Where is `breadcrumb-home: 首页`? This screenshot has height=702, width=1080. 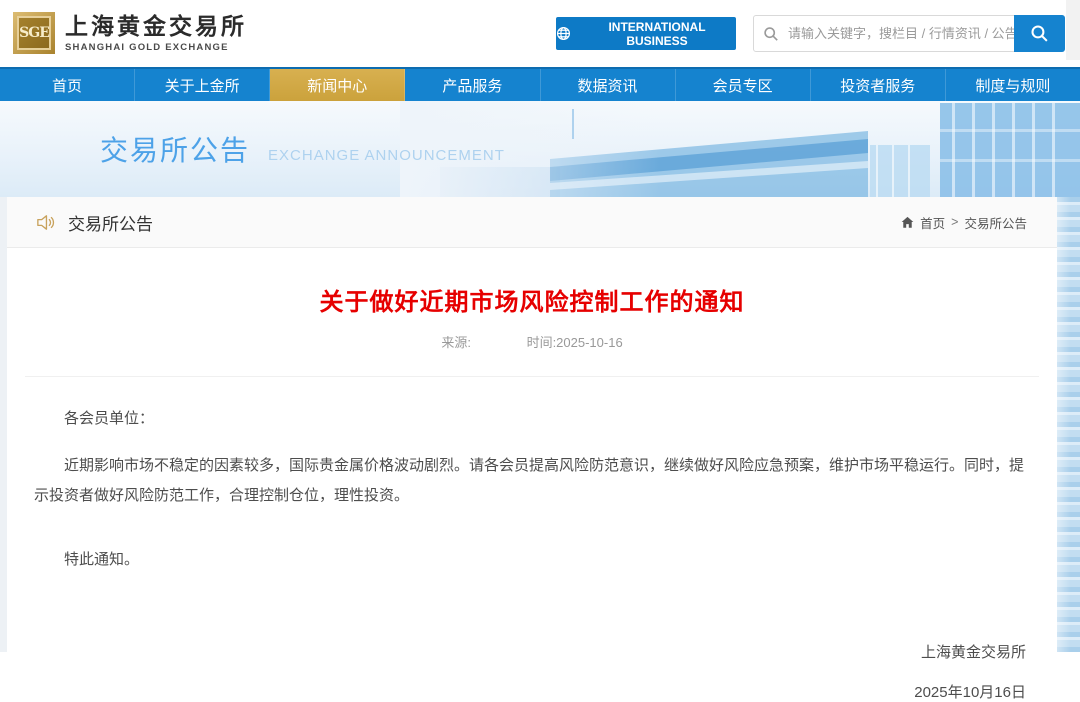 breadcrumb-home: 首页 is located at coordinates (932, 222).